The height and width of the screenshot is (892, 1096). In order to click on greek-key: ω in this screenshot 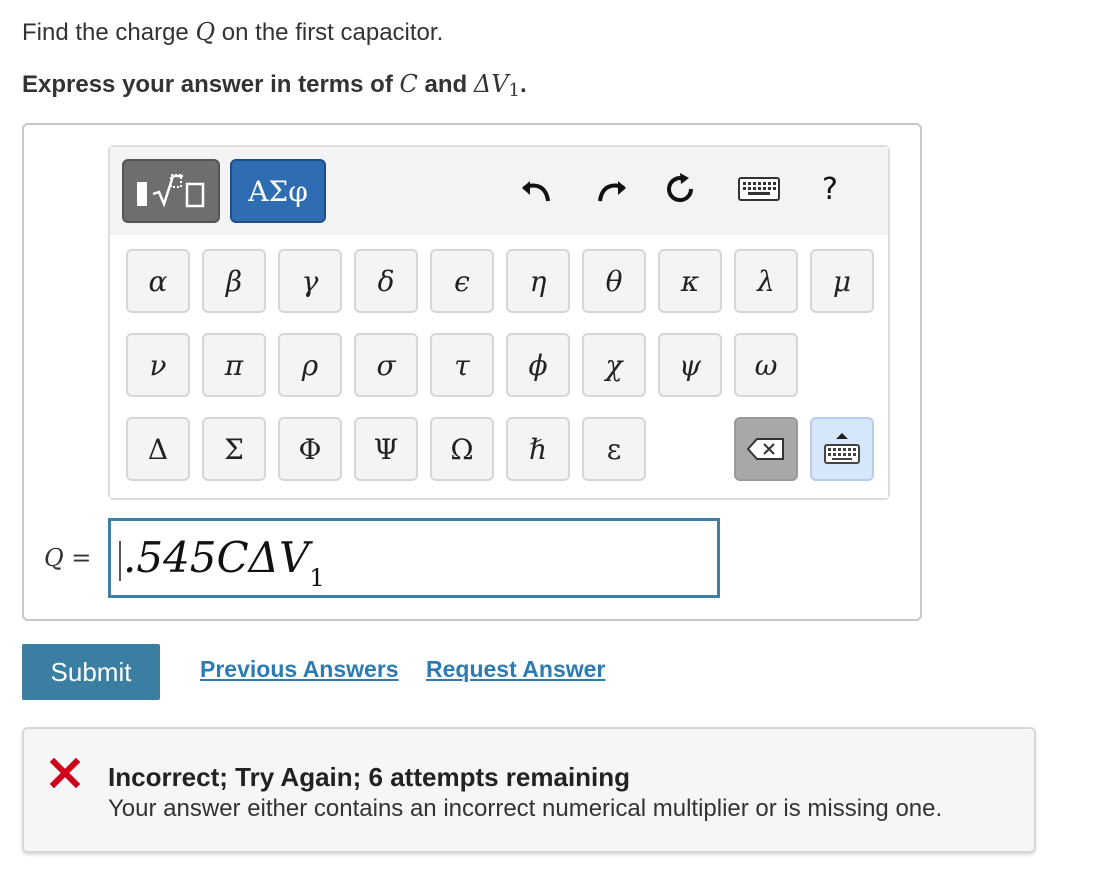, I will do `click(766, 365)`.